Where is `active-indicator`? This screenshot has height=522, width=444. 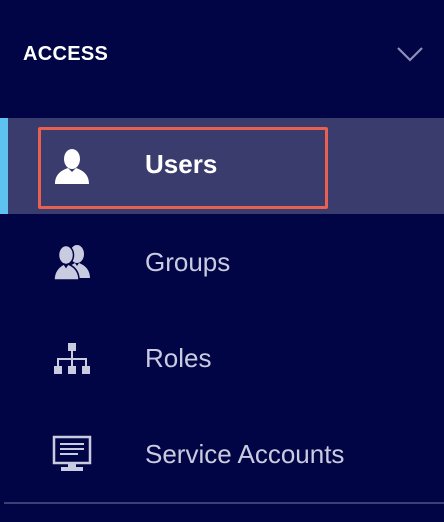 active-indicator is located at coordinates (4, 166).